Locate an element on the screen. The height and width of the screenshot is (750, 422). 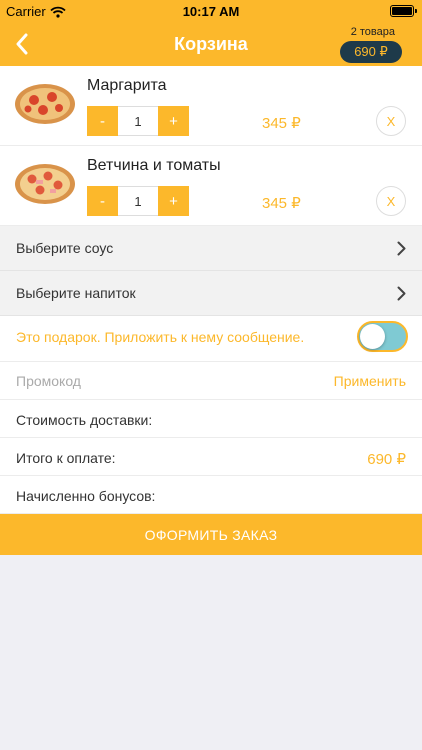
select-drink-row: Выберите напиток is located at coordinates (211, 293).